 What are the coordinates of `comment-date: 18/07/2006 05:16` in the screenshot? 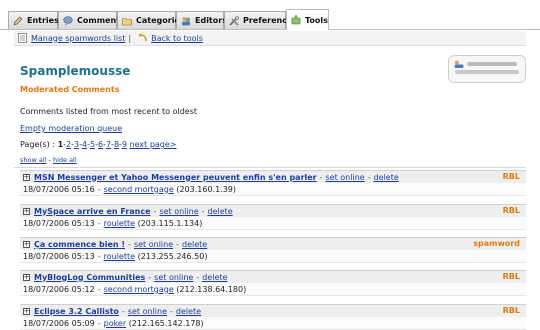 It's located at (59, 189).